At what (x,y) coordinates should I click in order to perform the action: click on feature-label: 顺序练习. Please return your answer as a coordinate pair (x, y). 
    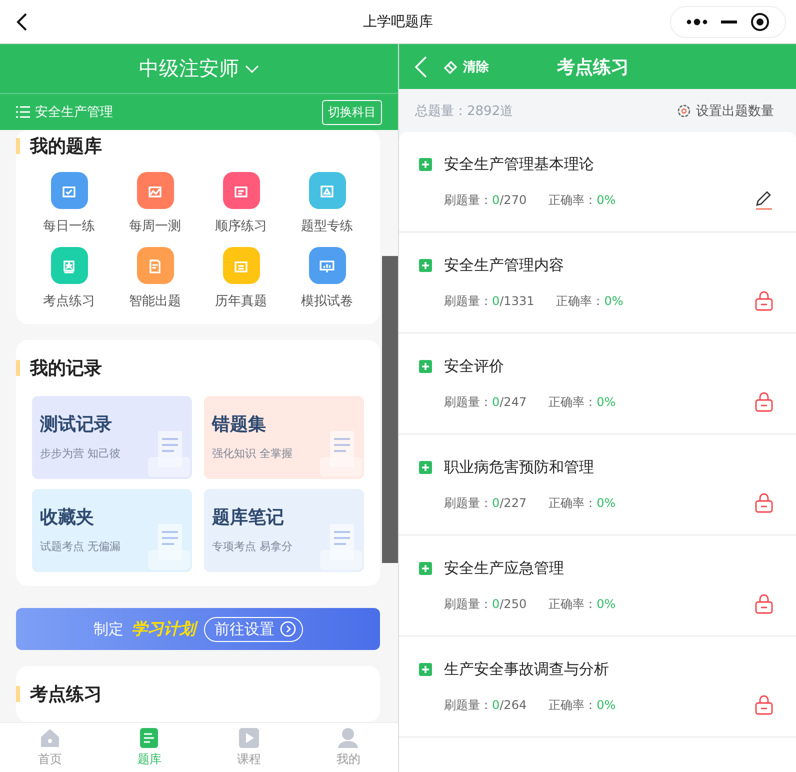
    Looking at the image, I should click on (241, 226).